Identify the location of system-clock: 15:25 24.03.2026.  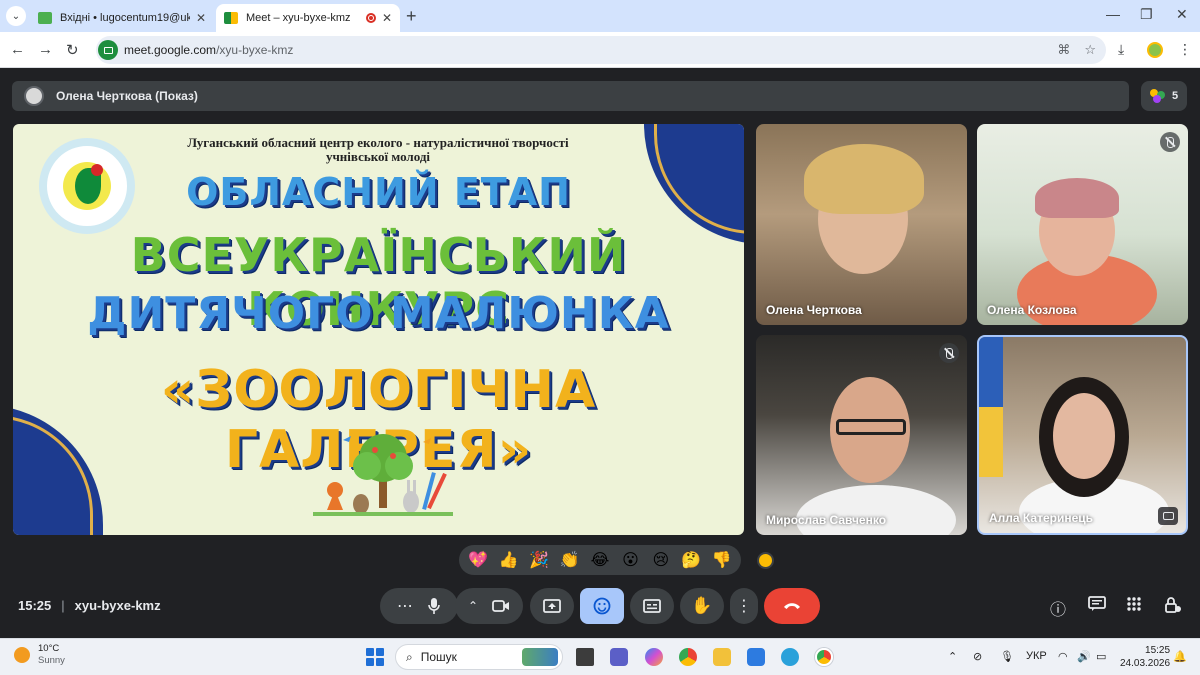
(1145, 657).